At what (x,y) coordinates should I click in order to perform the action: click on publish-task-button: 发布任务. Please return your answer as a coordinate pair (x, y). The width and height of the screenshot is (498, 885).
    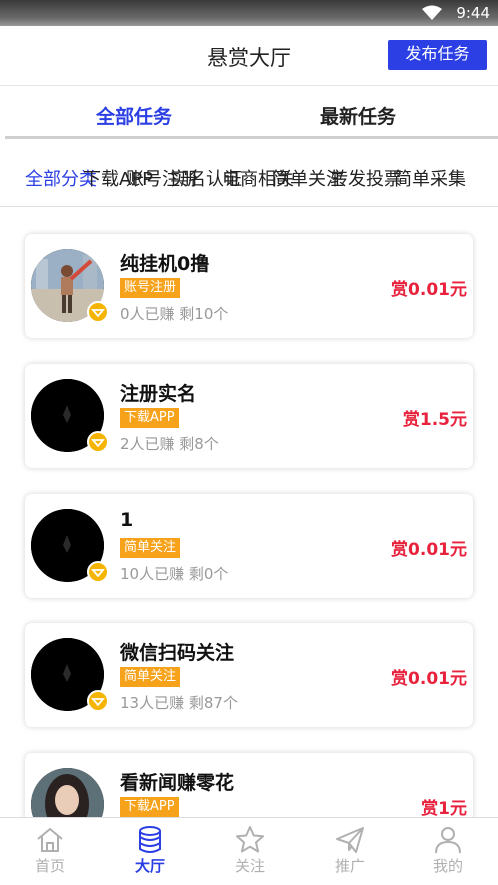
    Looking at the image, I should click on (437, 55).